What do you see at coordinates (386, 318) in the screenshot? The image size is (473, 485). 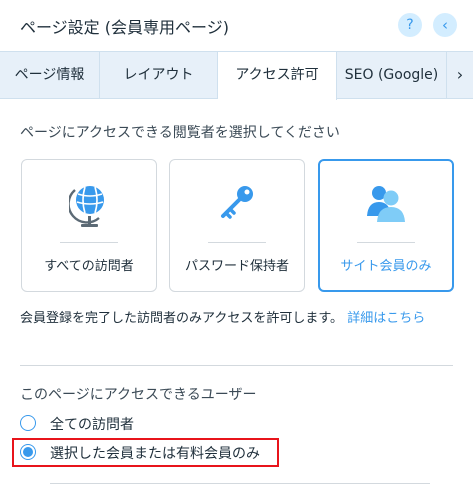 I see `learn-more-link: 詳細はこちら` at bounding box center [386, 318].